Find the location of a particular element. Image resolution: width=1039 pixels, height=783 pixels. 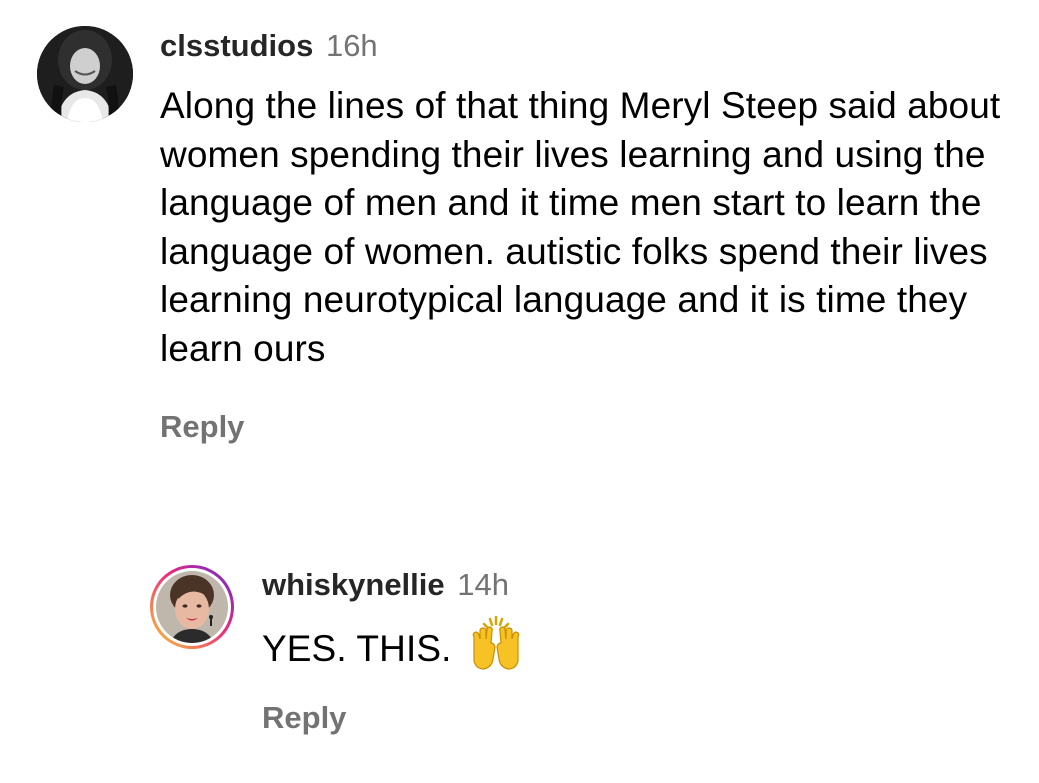

comment-meta: clsstudios 16h is located at coordinates (590, 46).